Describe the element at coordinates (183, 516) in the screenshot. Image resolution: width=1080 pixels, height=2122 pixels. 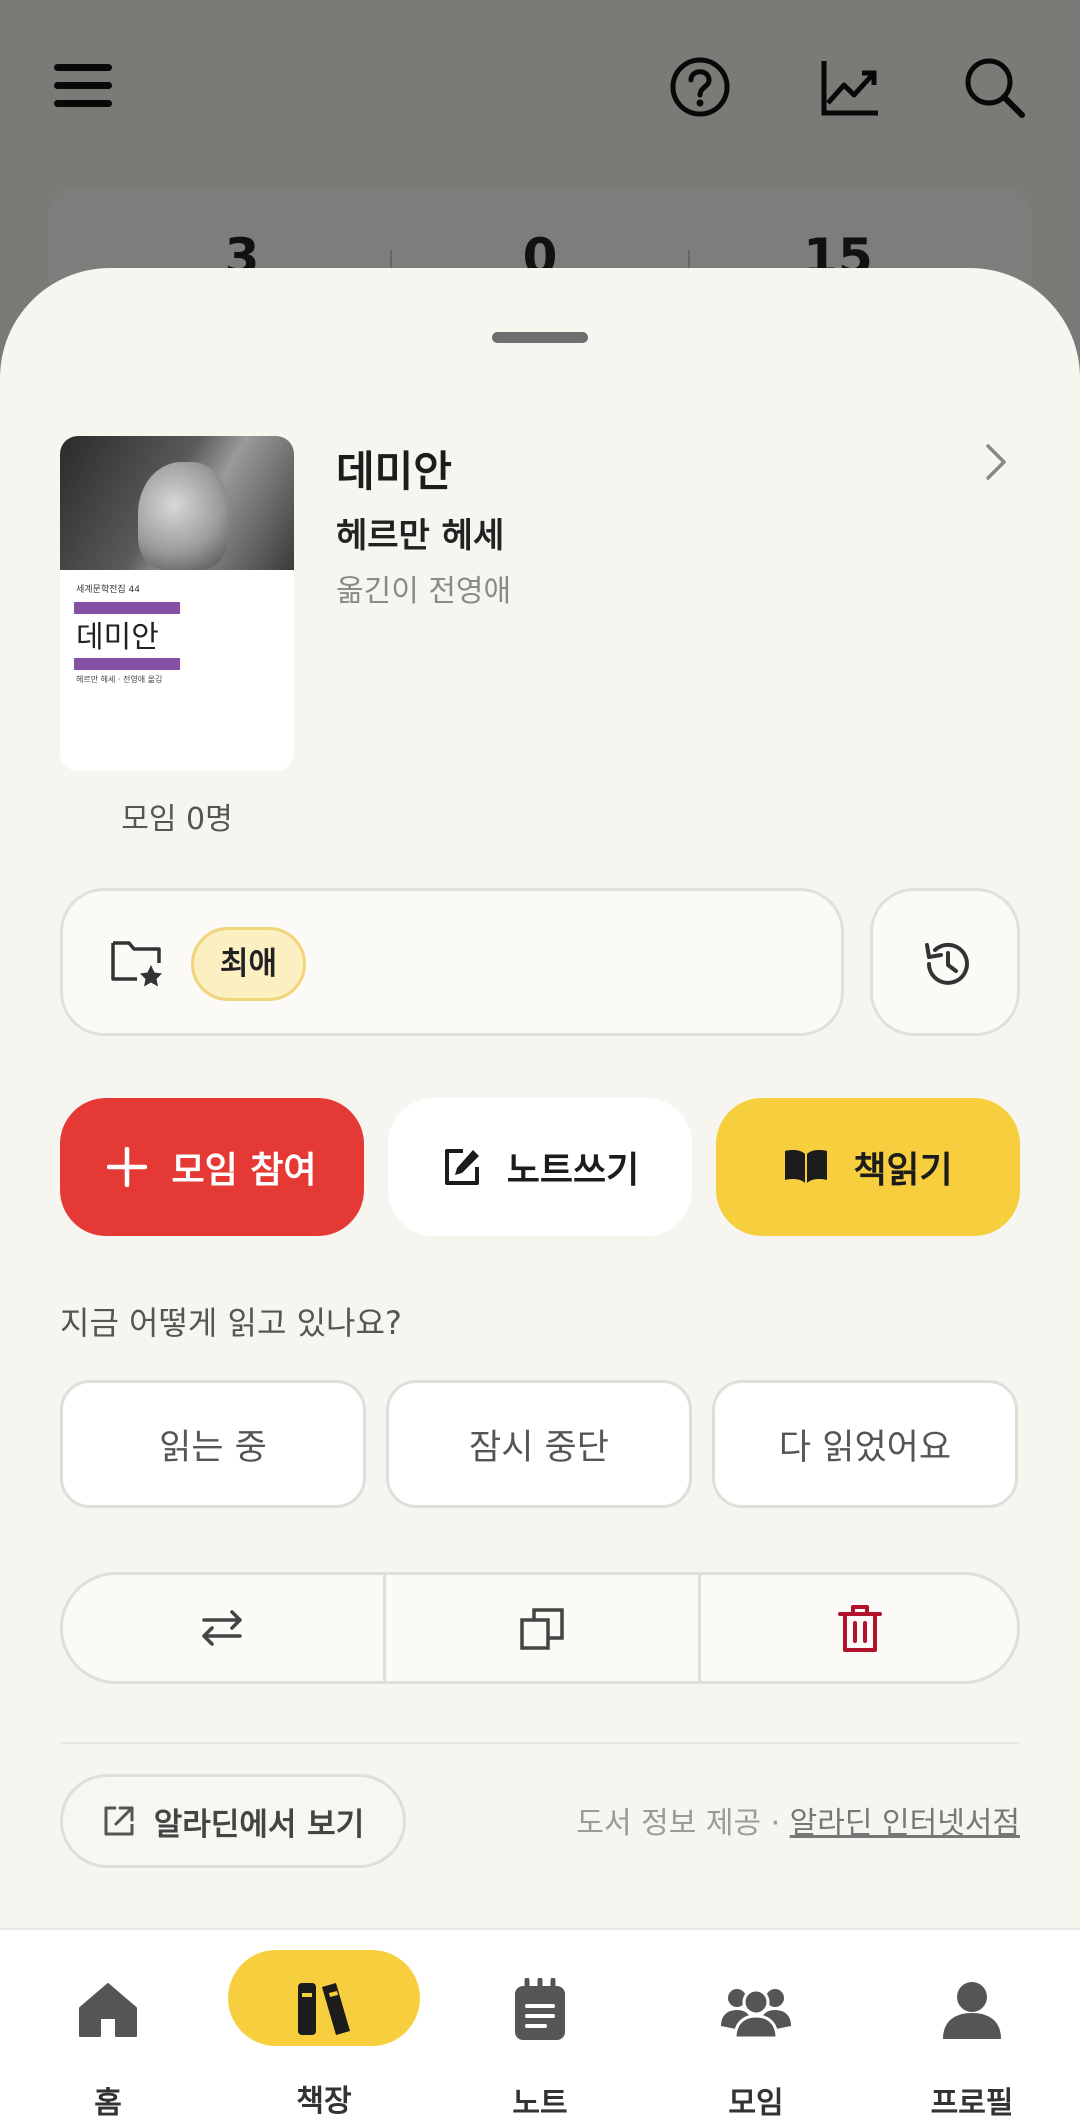
I see `cover-portrait` at that location.